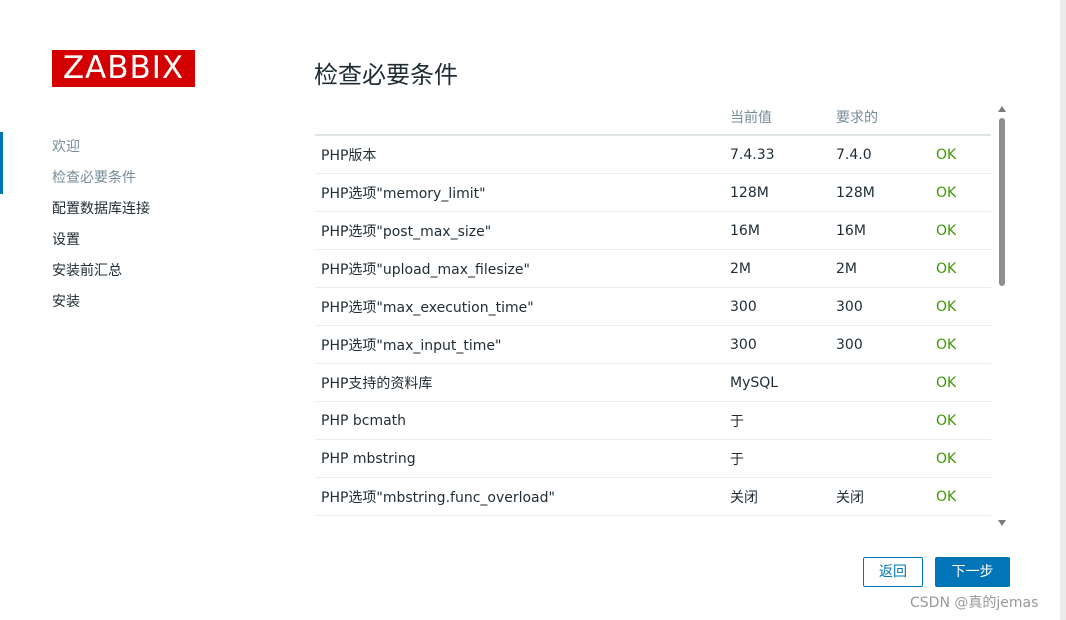 This screenshot has height=620, width=1066. Describe the element at coordinates (886, 230) in the screenshot. I see `required-value: 16M` at that location.